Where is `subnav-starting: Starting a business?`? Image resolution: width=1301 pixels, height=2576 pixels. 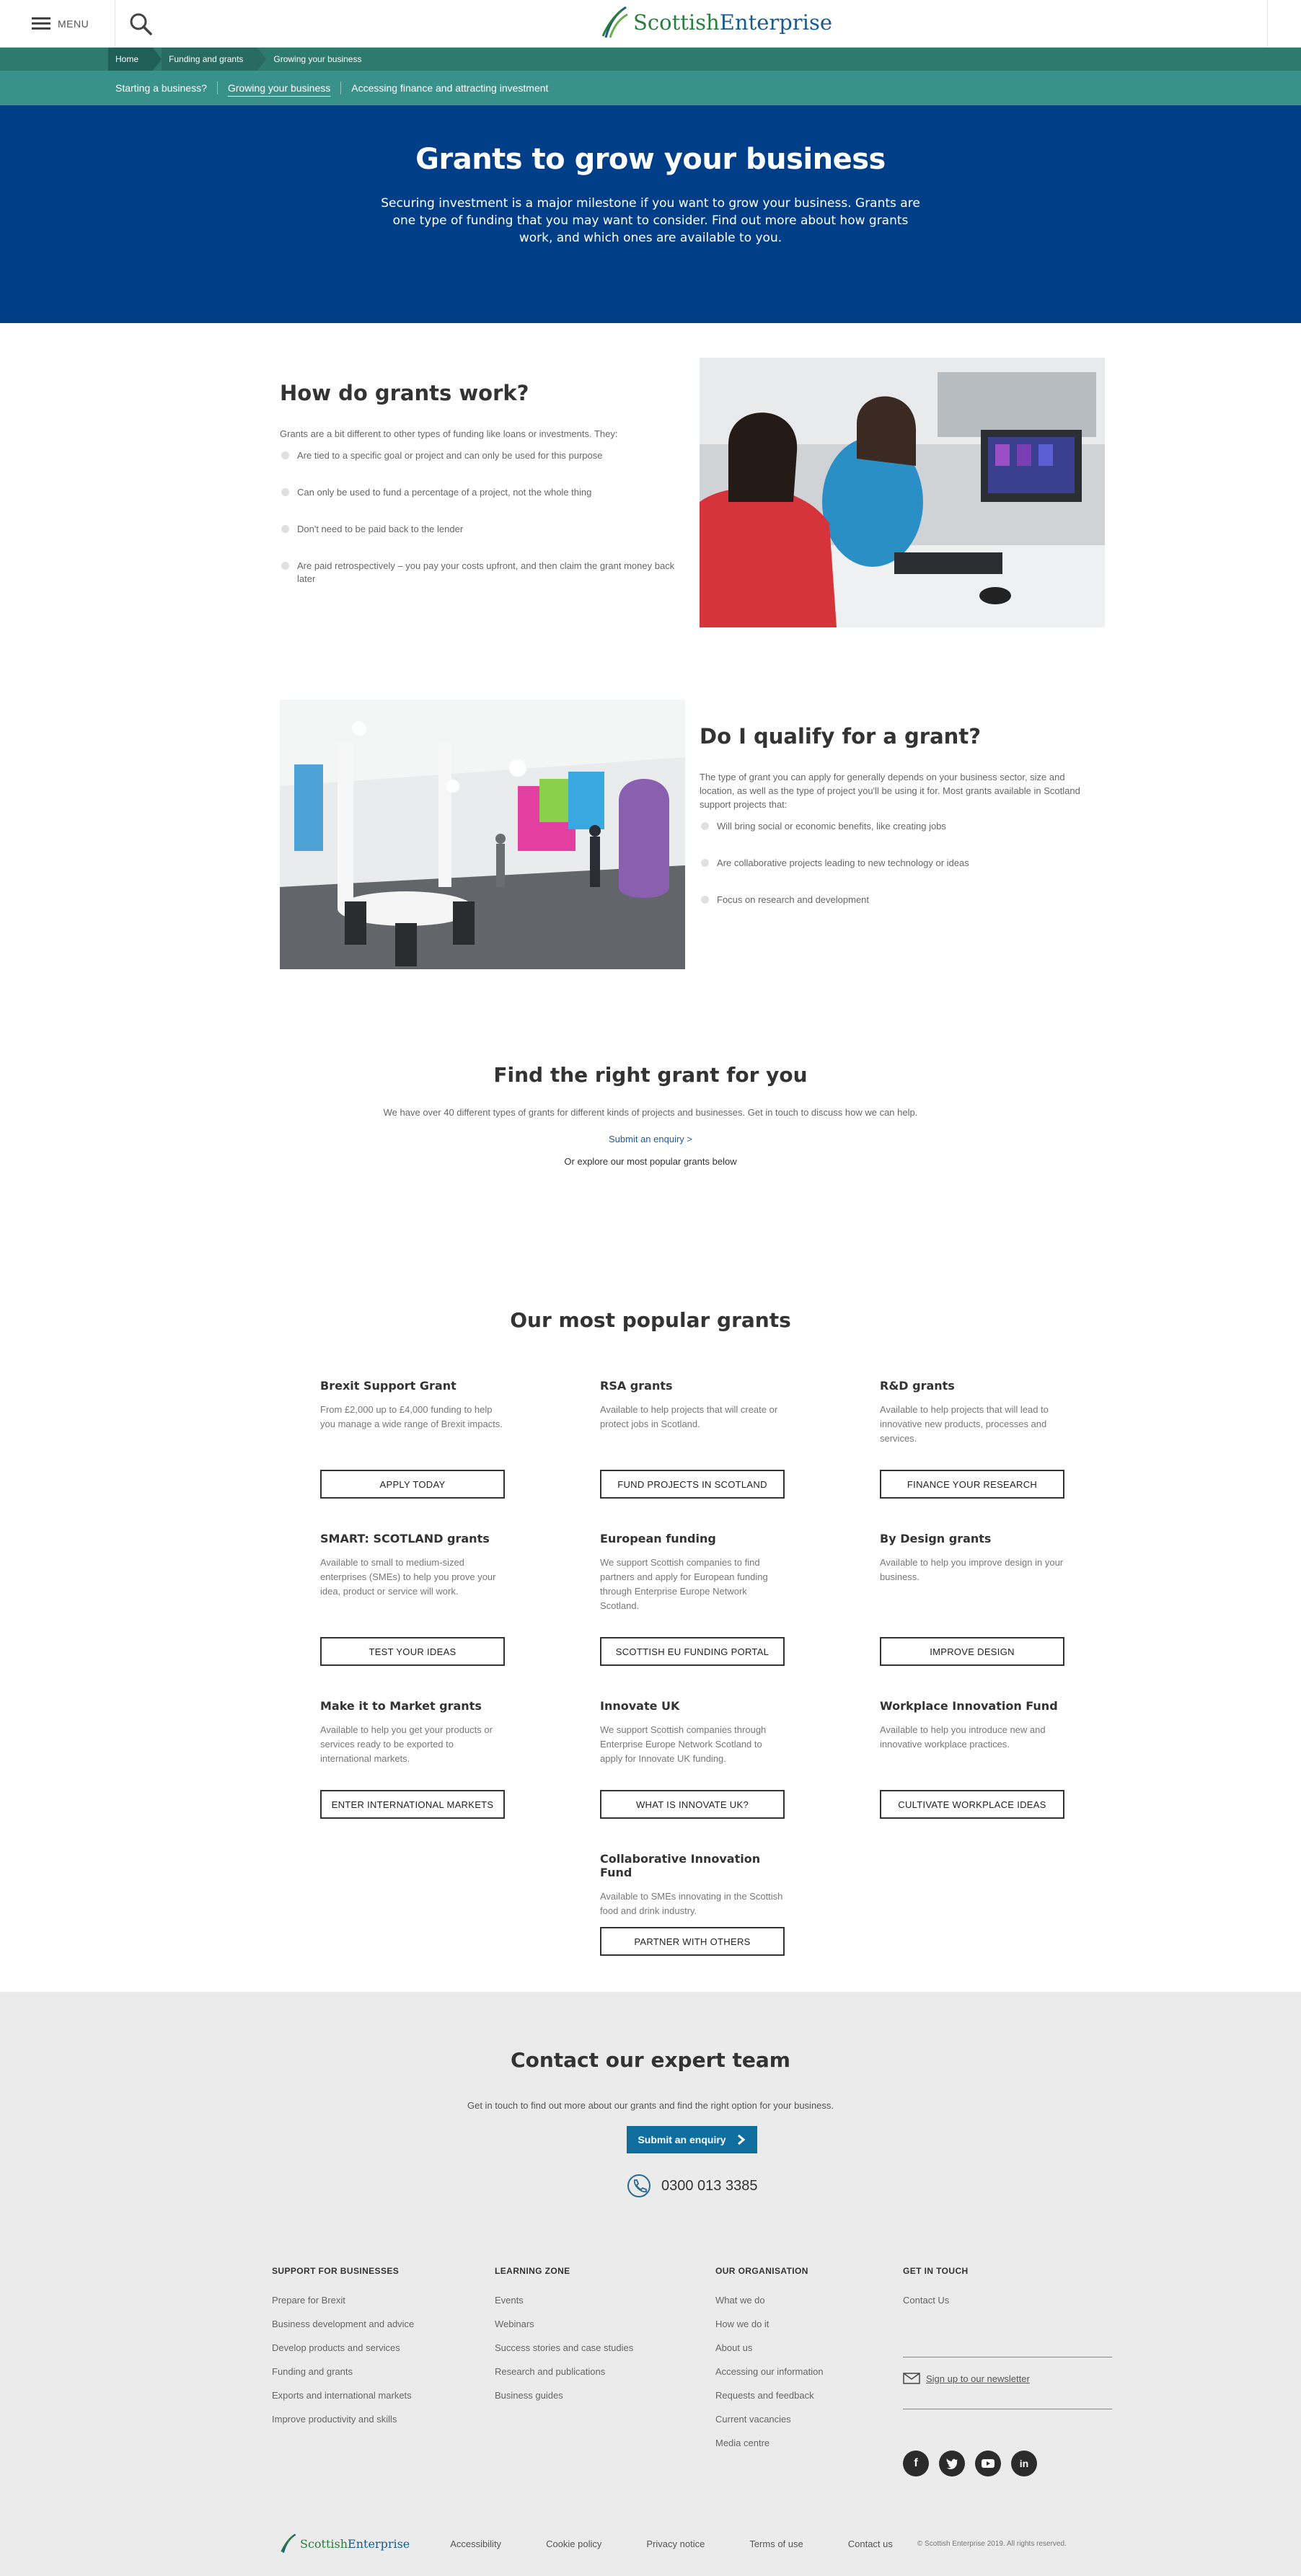 subnav-starting: Starting a business? is located at coordinates (167, 87).